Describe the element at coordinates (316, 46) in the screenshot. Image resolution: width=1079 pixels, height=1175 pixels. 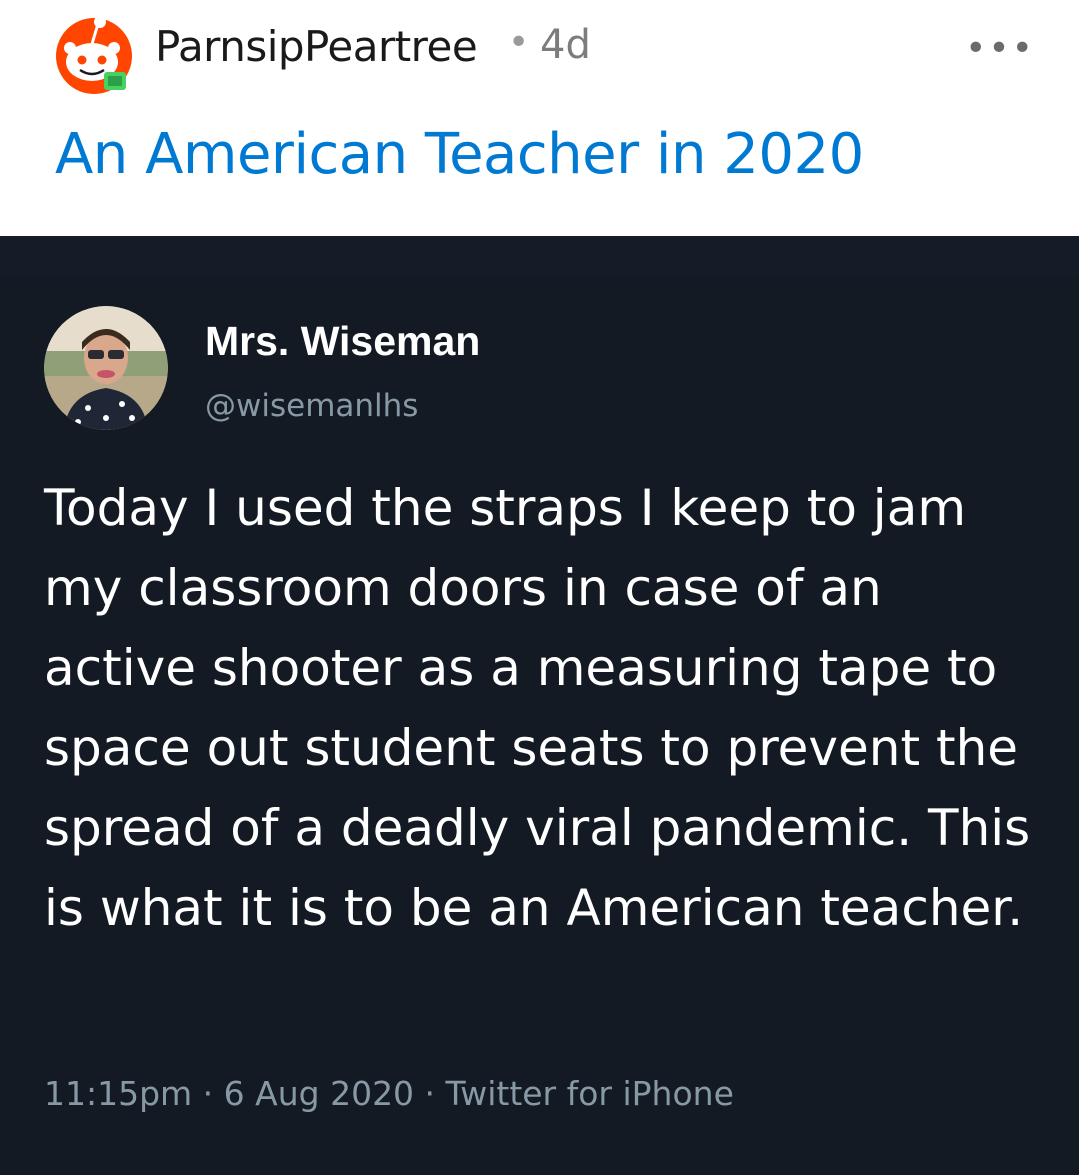
I see `post-author-link: ParnsipPeartree` at that location.